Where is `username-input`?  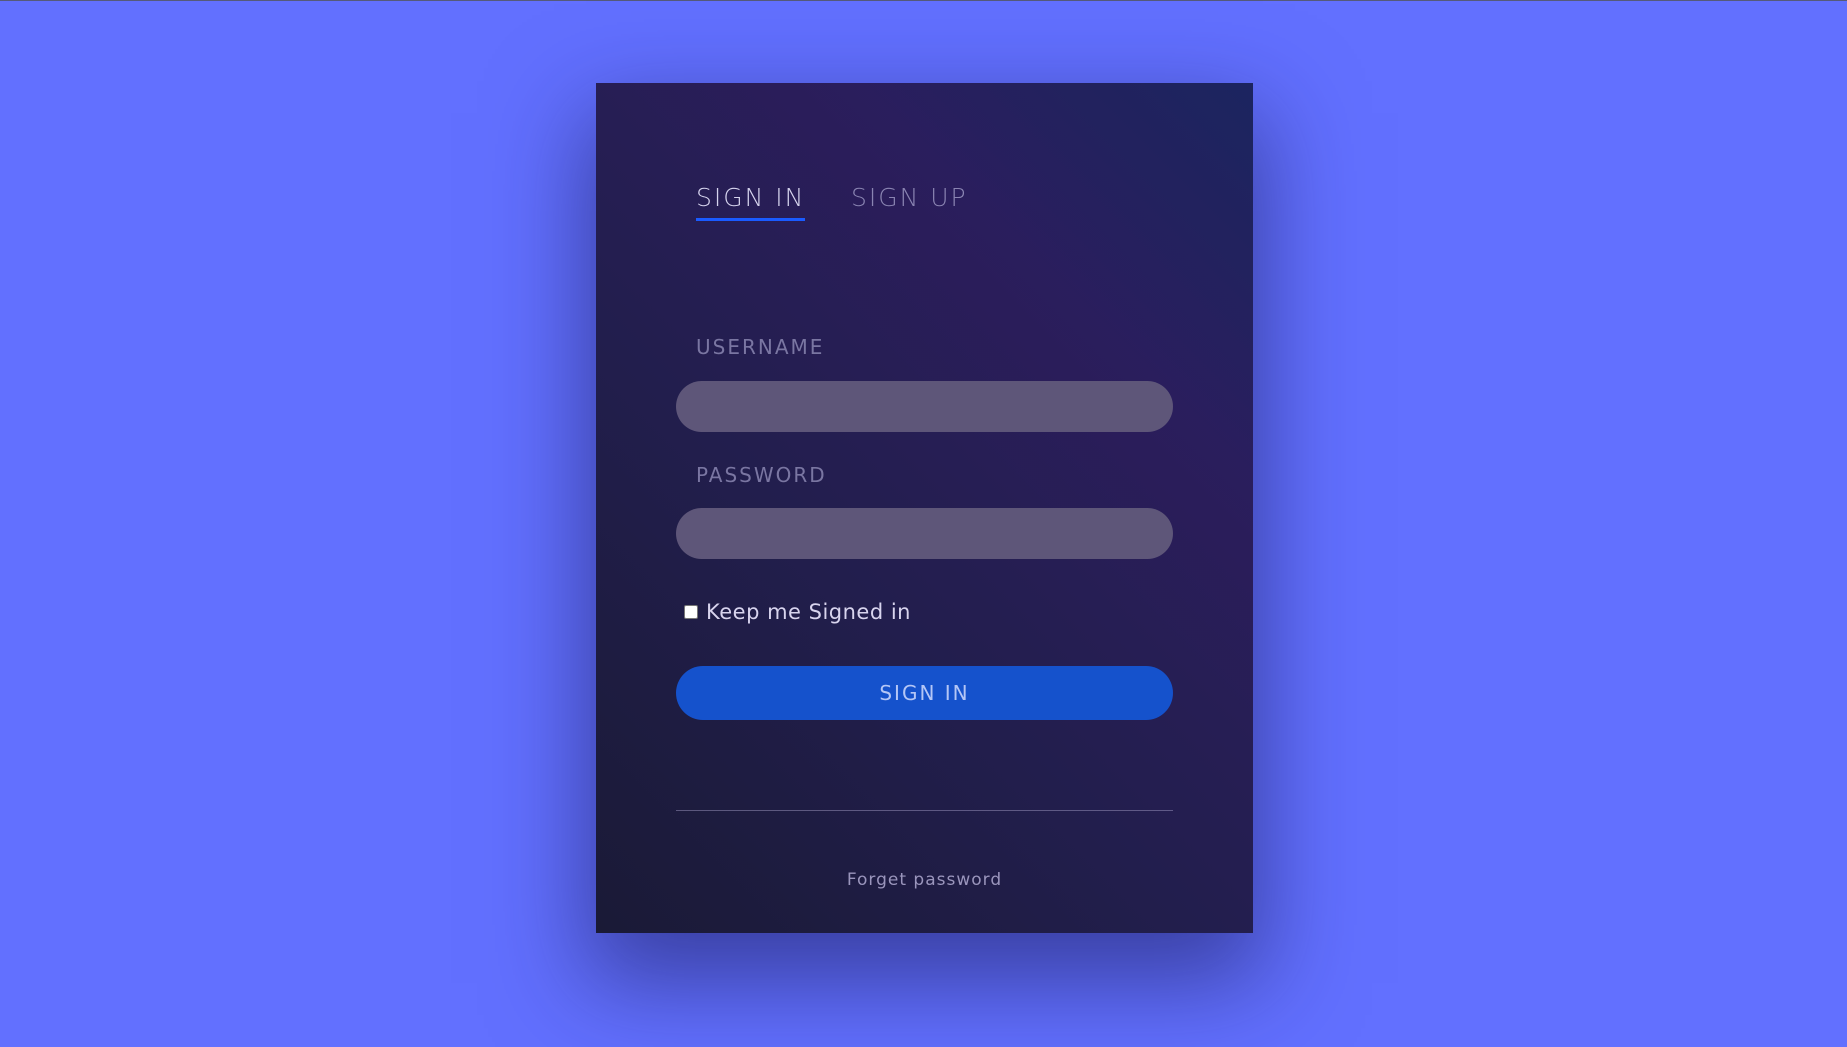
username-input is located at coordinates (924, 406).